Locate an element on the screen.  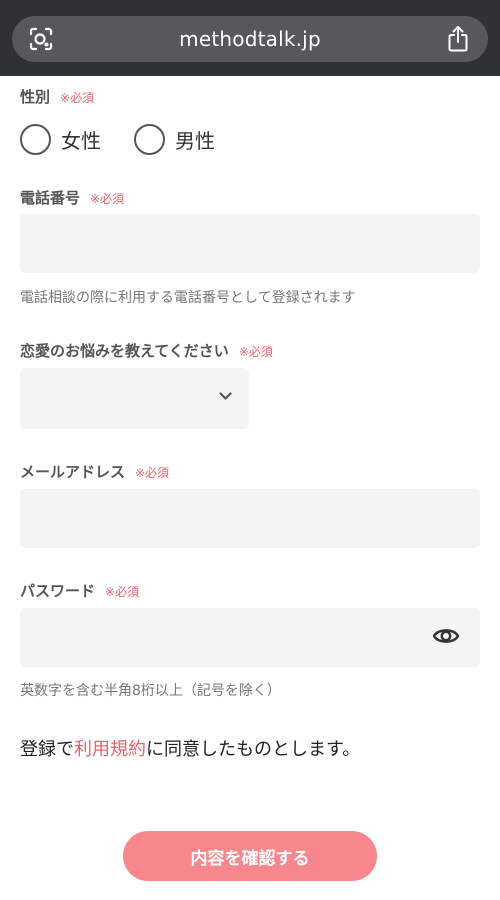
phone-label-text: 電話番号 is located at coordinates (50, 198).